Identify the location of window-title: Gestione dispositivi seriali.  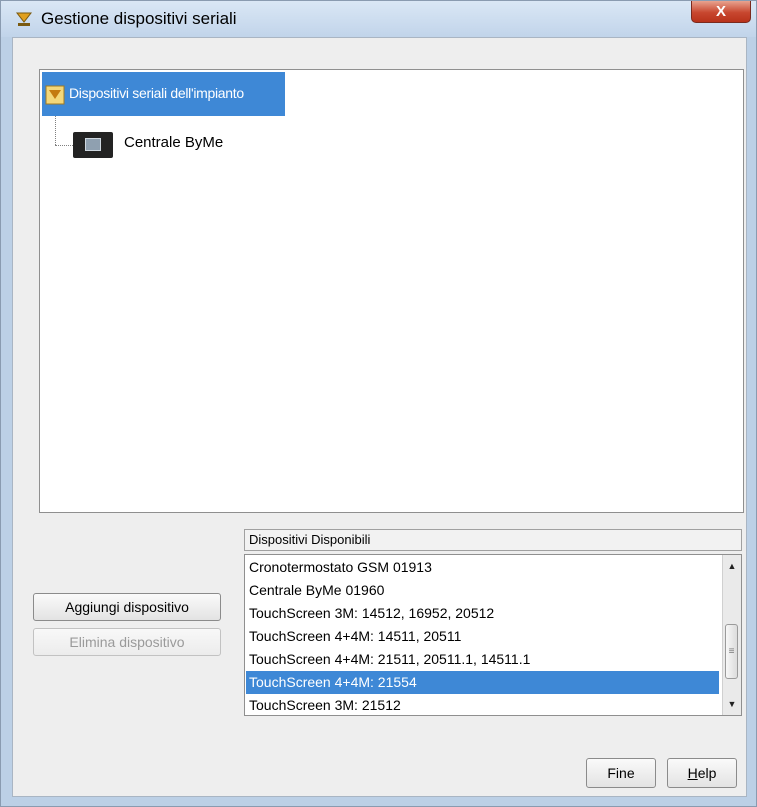
(139, 18).